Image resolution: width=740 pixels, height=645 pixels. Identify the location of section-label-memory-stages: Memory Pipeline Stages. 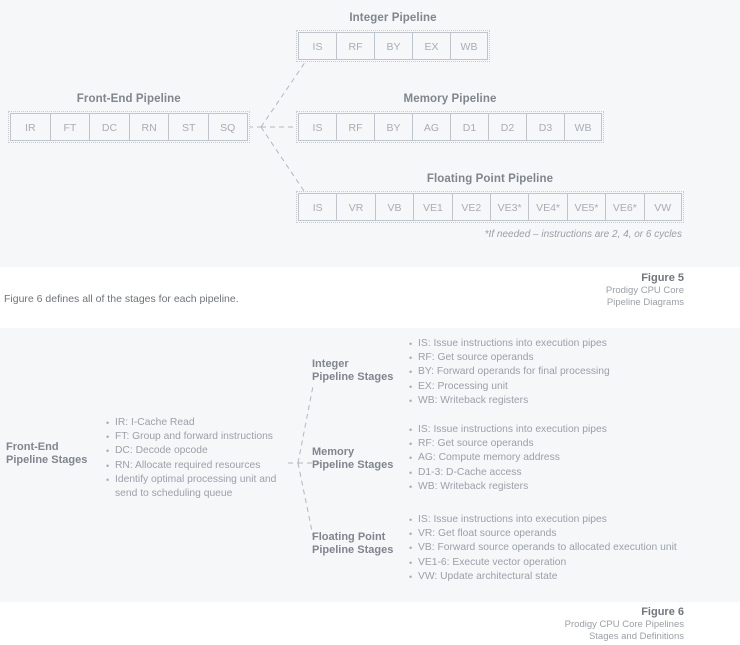
(352, 459).